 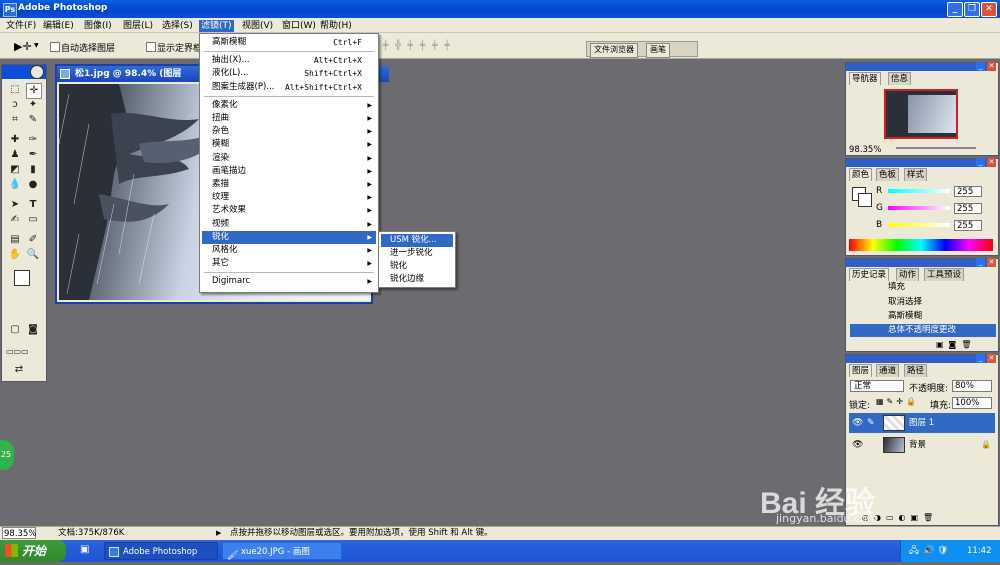 What do you see at coordinates (658, 50) in the screenshot?
I see `tab-brushes: 画笔` at bounding box center [658, 50].